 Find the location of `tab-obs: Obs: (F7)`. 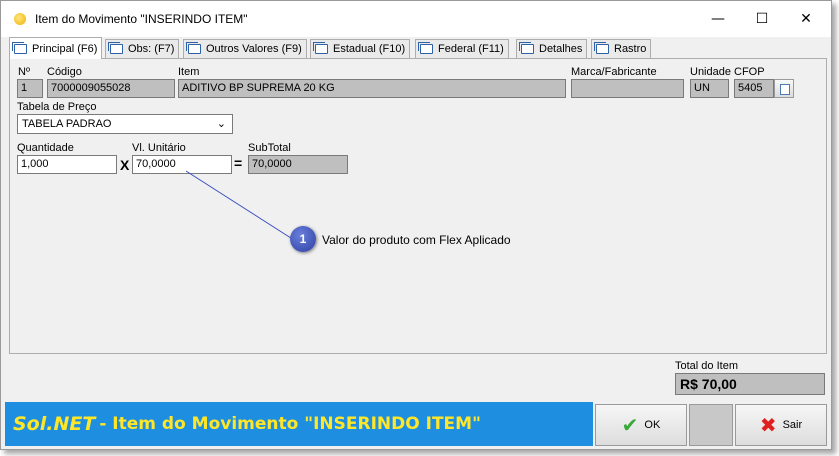

tab-obs: Obs: (F7) is located at coordinates (142, 48).